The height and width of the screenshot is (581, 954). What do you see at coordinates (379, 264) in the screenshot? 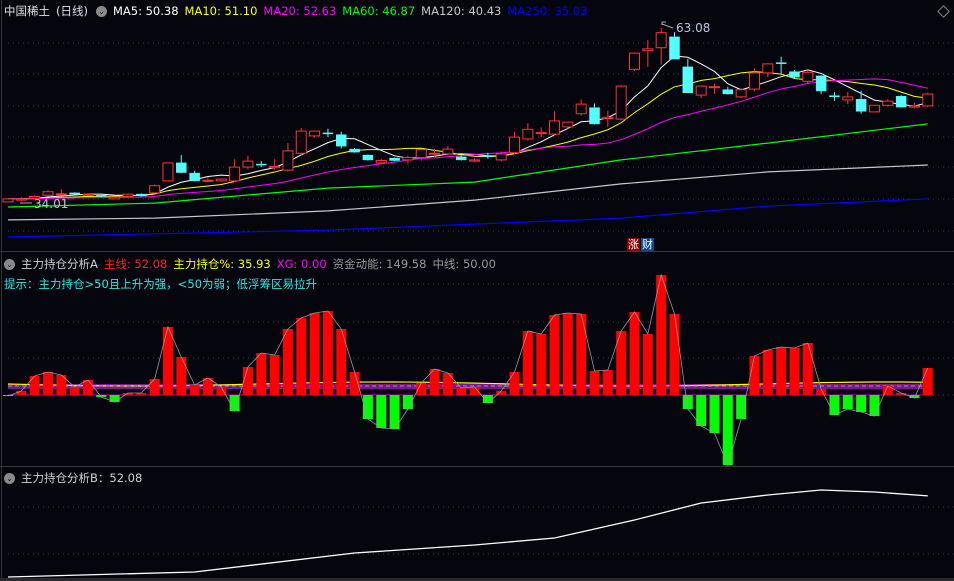
I see `indicator-value-label: 资金动能: 149.58` at bounding box center [379, 264].